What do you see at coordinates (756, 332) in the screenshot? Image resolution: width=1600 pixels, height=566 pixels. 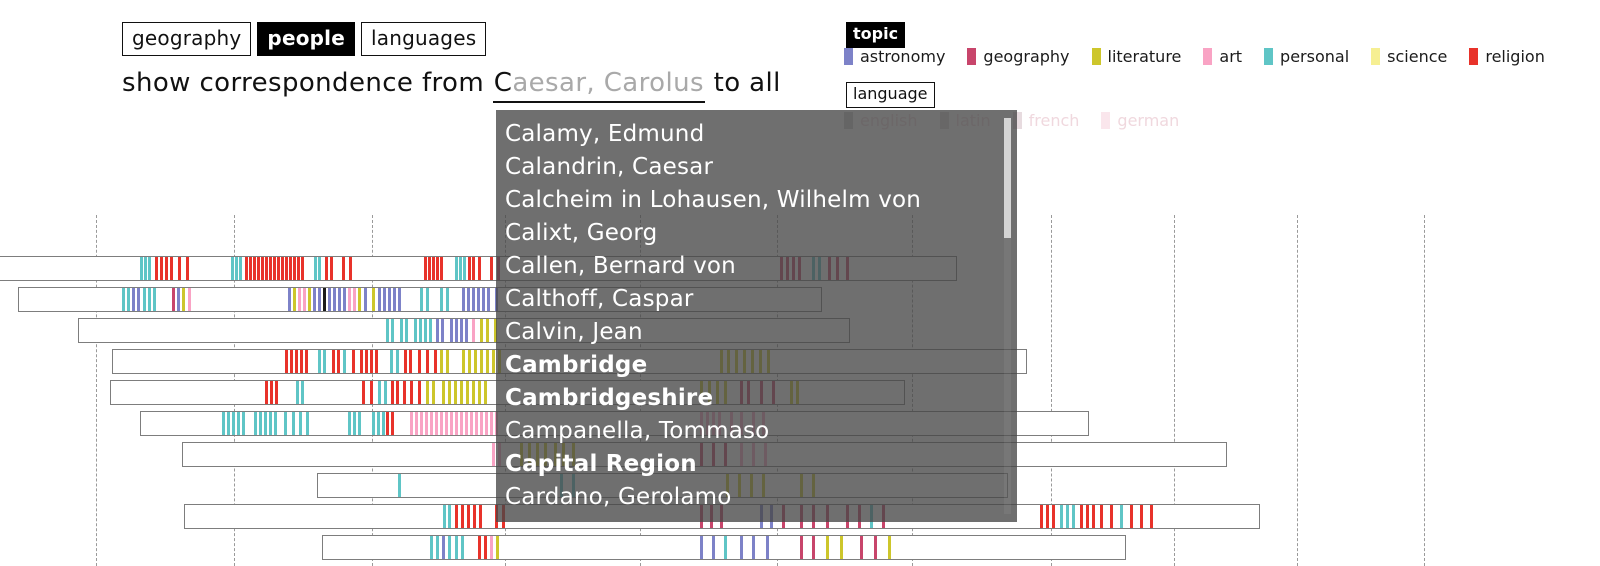 I see `entity-dropdown-item: Calvin, Jean` at bounding box center [756, 332].